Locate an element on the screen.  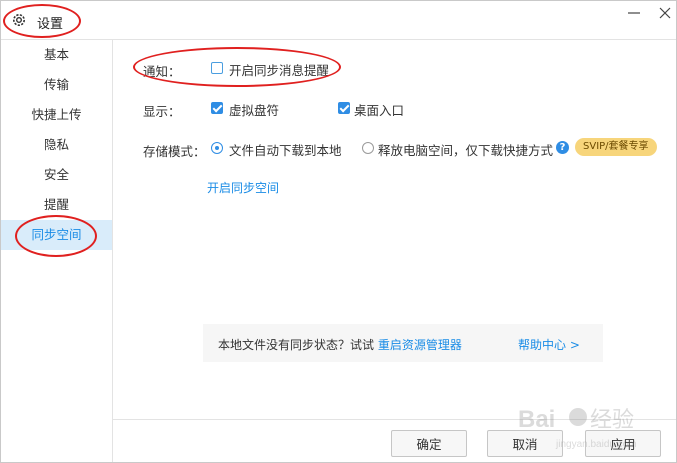
auto-download-label: 文件自动下载到本地 is located at coordinates (285, 149).